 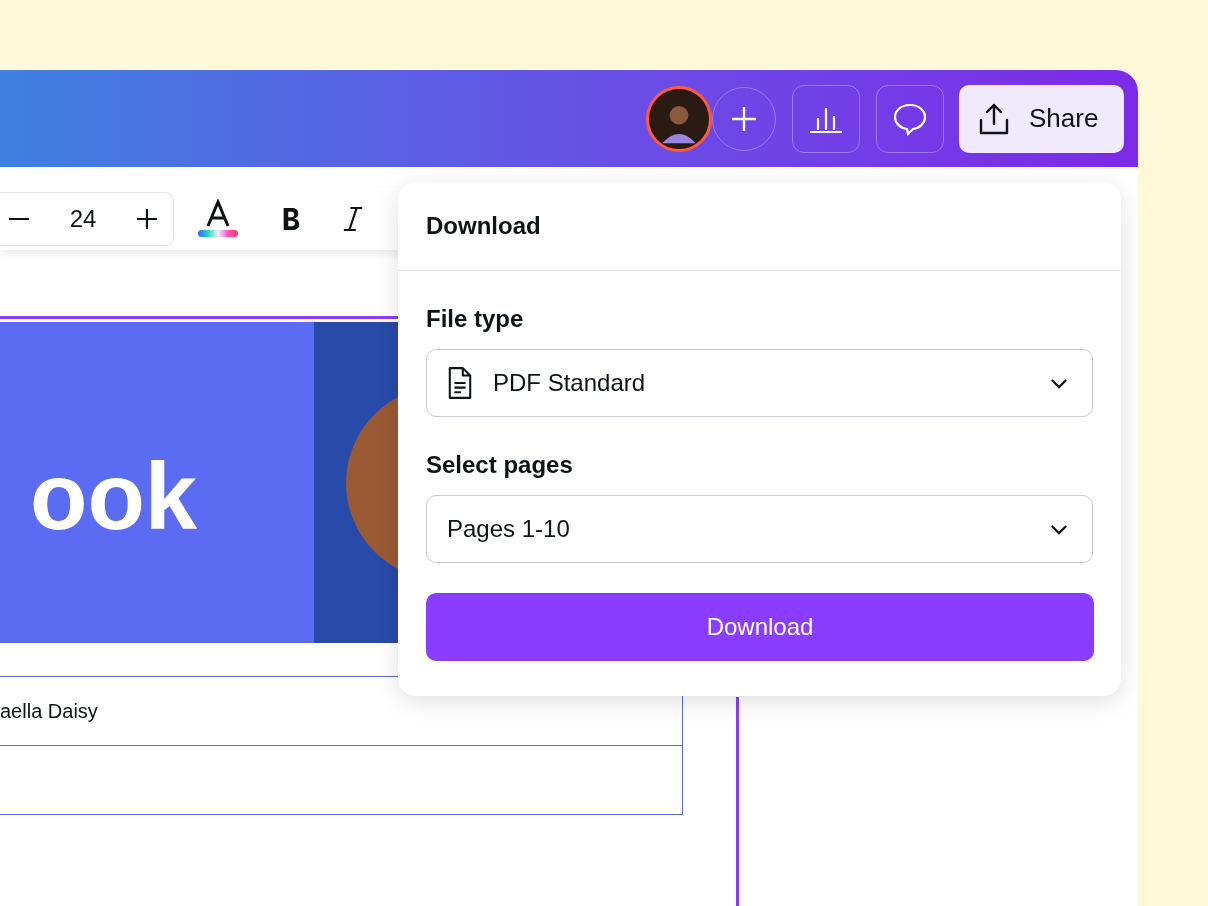 What do you see at coordinates (994, 118) in the screenshot?
I see `upload-icon` at bounding box center [994, 118].